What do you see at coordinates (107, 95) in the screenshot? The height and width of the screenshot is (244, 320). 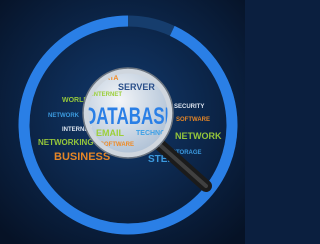 I see `lens-word: INTERNET` at bounding box center [107, 95].